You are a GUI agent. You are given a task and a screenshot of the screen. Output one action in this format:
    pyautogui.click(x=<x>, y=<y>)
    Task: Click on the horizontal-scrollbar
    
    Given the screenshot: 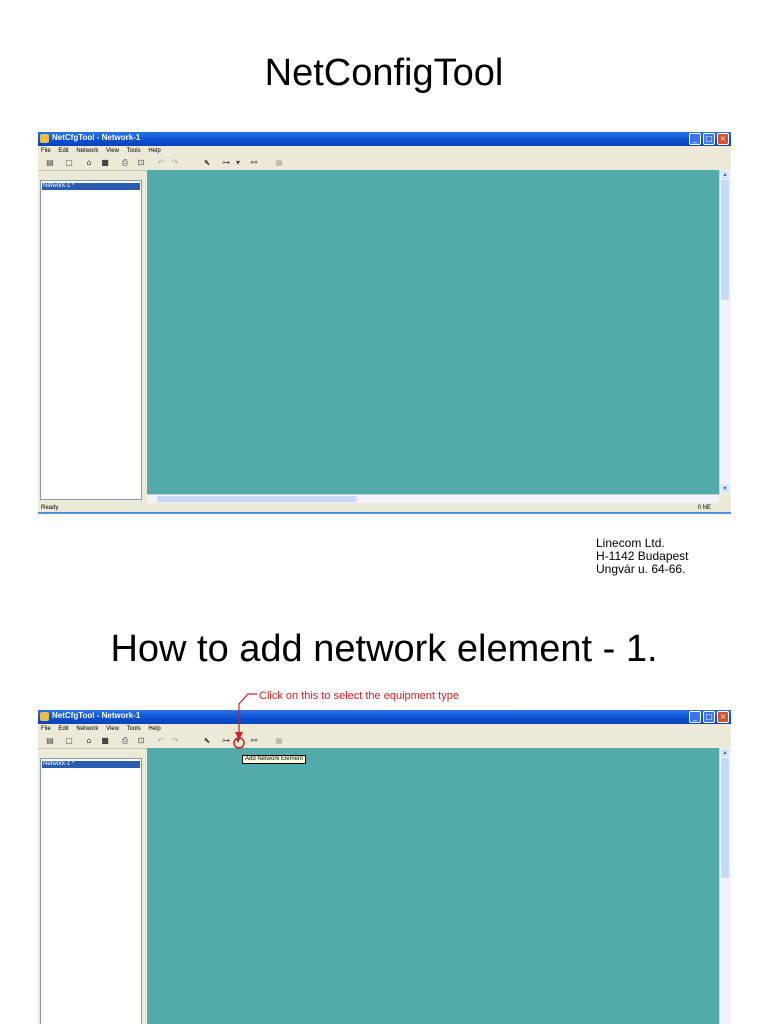 What is the action you would take?
    pyautogui.click(x=433, y=498)
    